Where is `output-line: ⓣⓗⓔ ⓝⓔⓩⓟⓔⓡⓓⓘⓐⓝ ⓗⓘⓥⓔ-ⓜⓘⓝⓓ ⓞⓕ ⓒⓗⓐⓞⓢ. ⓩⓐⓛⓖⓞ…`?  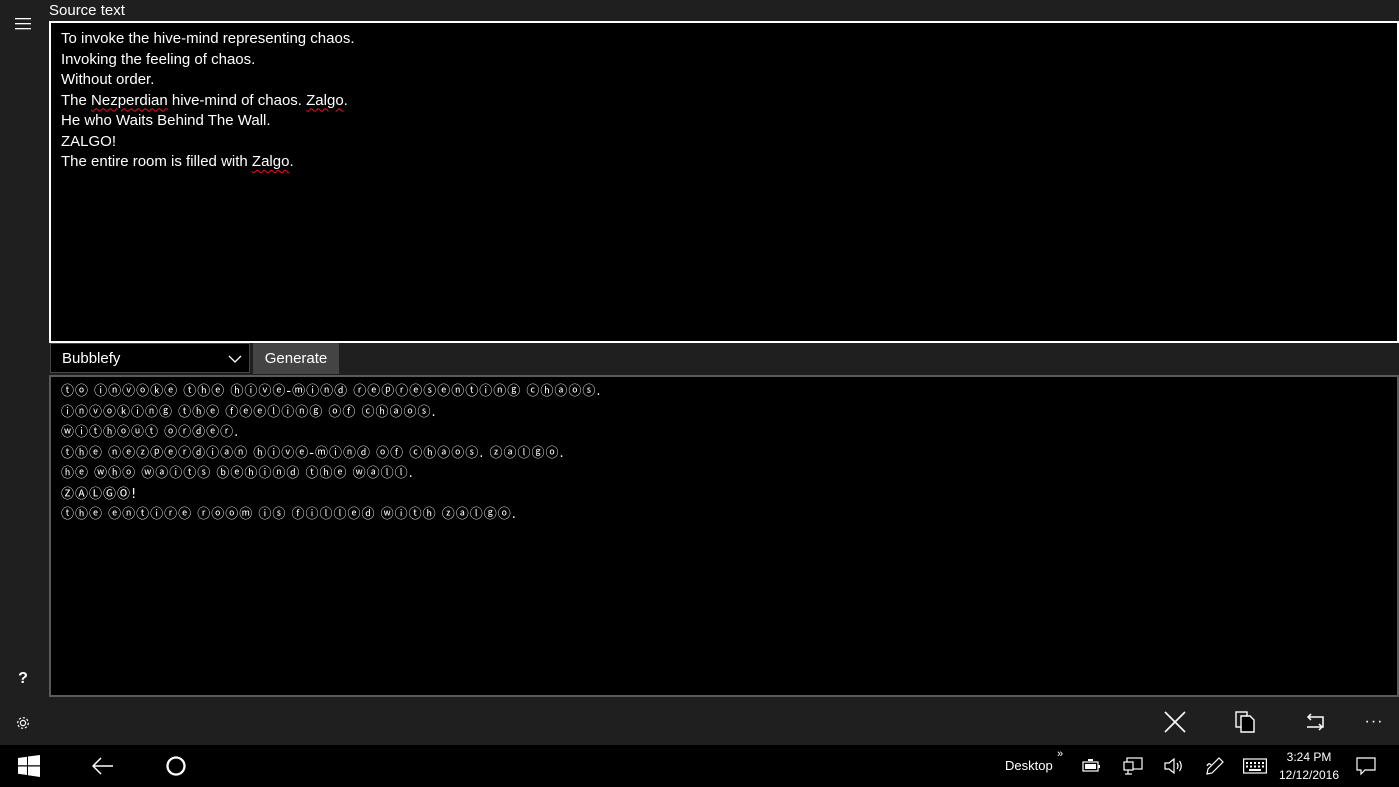
output-line: ⓣⓗⓔ ⓝⓔⓩⓟⓔⓡⓓⓘⓐⓝ ⓗⓘⓥⓔ-ⓜⓘⓝⓓ ⓞⓕ ⓒⓗⓐⓞⓢ. ⓩⓐⓛⓖⓞ… is located at coordinates (313, 453).